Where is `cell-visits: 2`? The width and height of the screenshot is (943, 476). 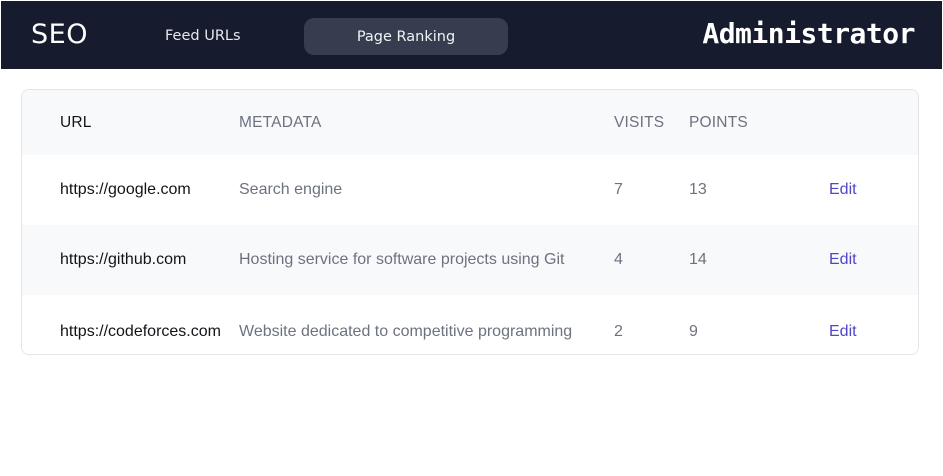 cell-visits: 2 is located at coordinates (618, 331).